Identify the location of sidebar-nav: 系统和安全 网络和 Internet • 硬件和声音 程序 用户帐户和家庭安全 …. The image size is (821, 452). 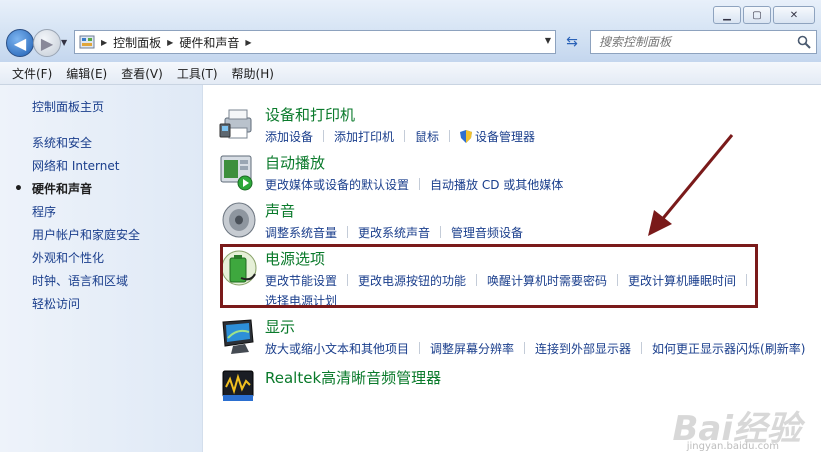
(70, 224).